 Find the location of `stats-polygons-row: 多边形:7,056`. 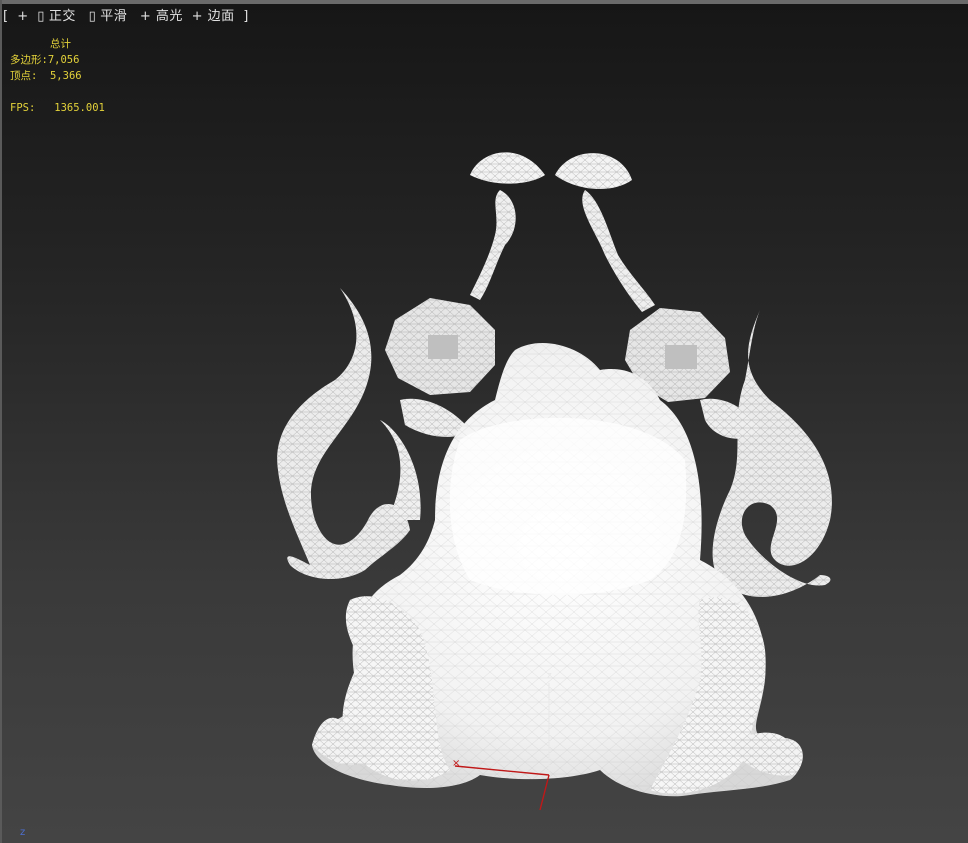

stats-polygons-row: 多边形:7,056 is located at coordinates (57, 60).